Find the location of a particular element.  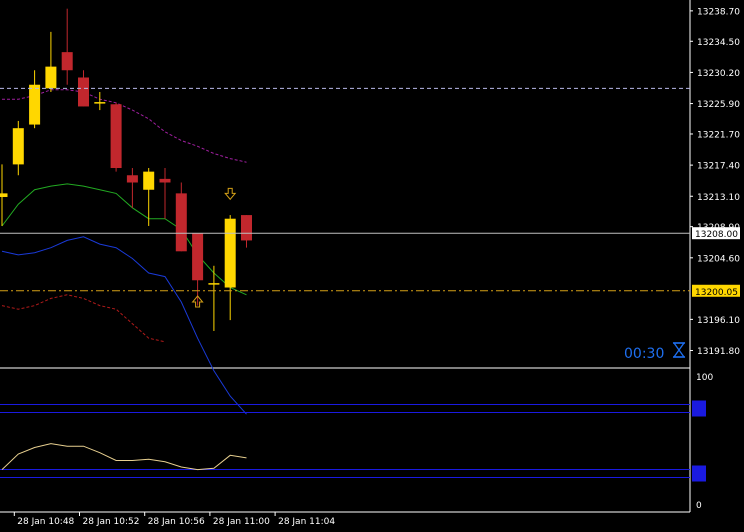

hourglass-shape is located at coordinates (679, 350).